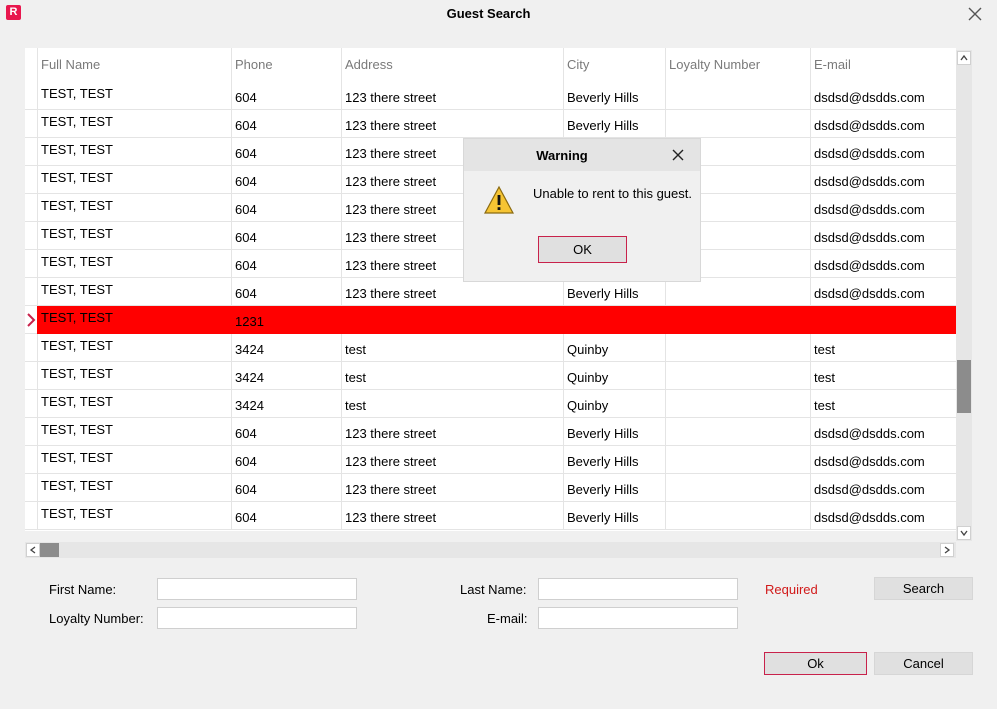 Image resolution: width=997 pixels, height=709 pixels. I want to click on horizontal-scroll-thumb, so click(49, 550).